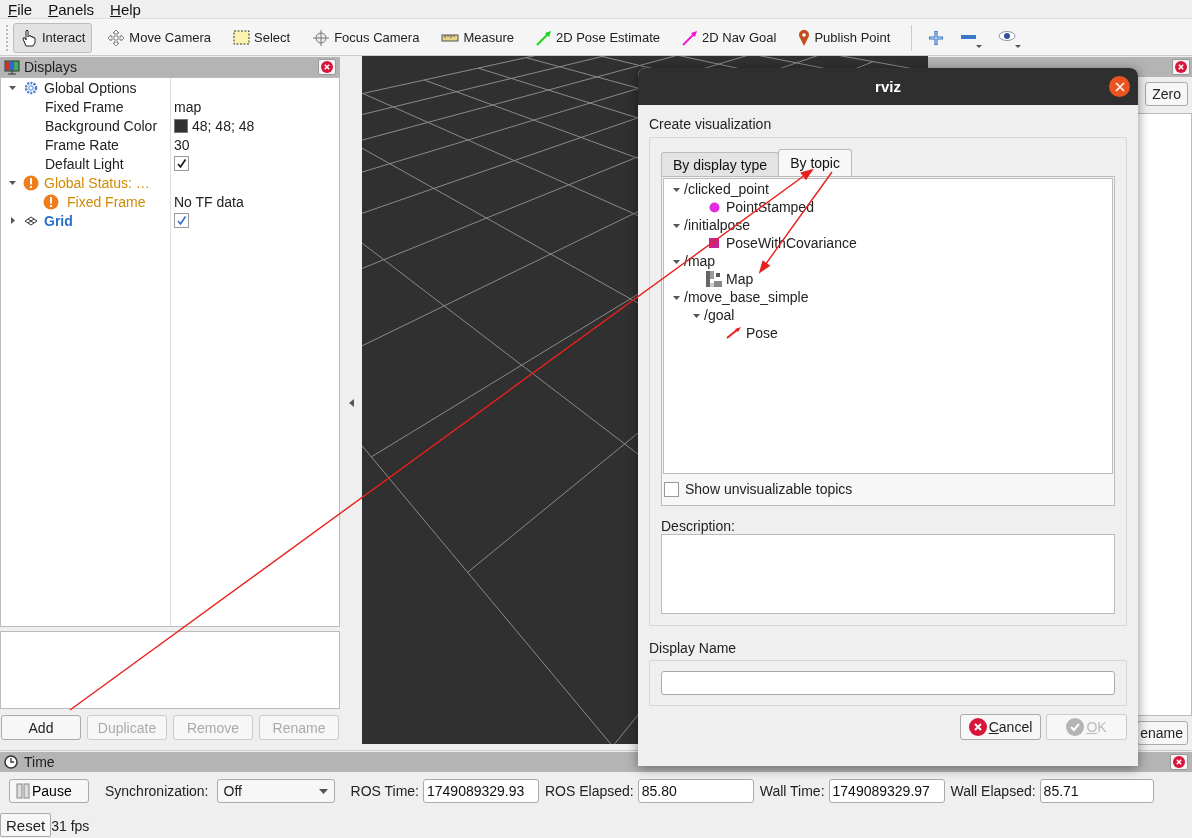 This screenshot has width=1192, height=838. Describe the element at coordinates (589, 791) in the screenshot. I see `field-label: ROS Elapsed:` at that location.